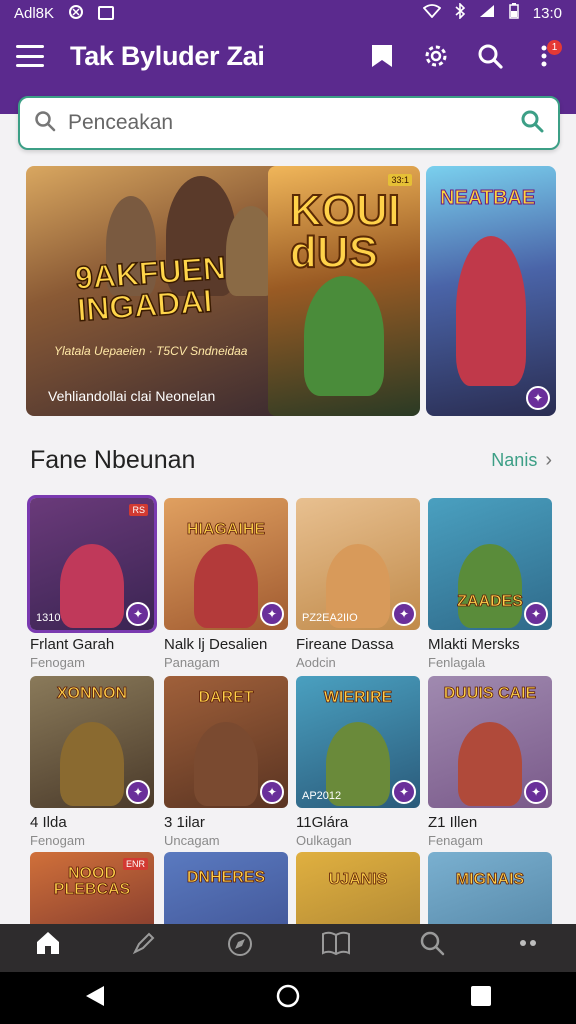 The image size is (576, 1024). I want to click on game-overlay-text: AP2012, so click(322, 796).